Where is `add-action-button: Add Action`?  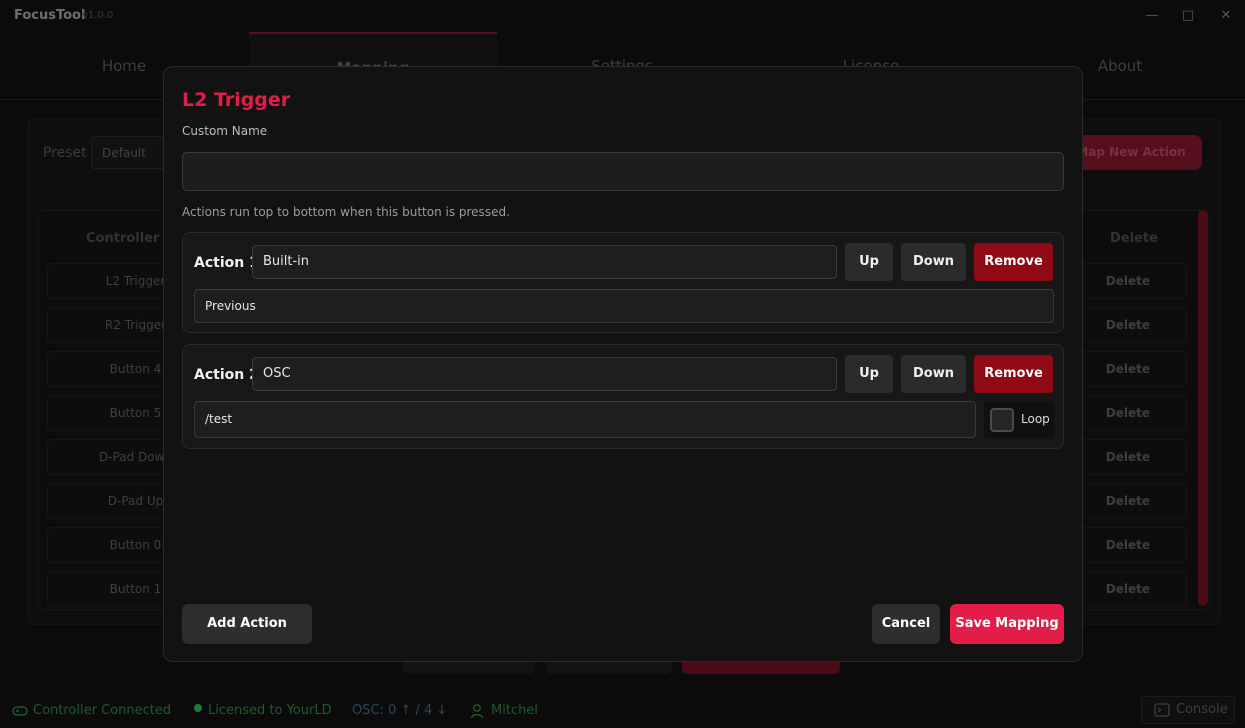
add-action-button: Add Action is located at coordinates (247, 624).